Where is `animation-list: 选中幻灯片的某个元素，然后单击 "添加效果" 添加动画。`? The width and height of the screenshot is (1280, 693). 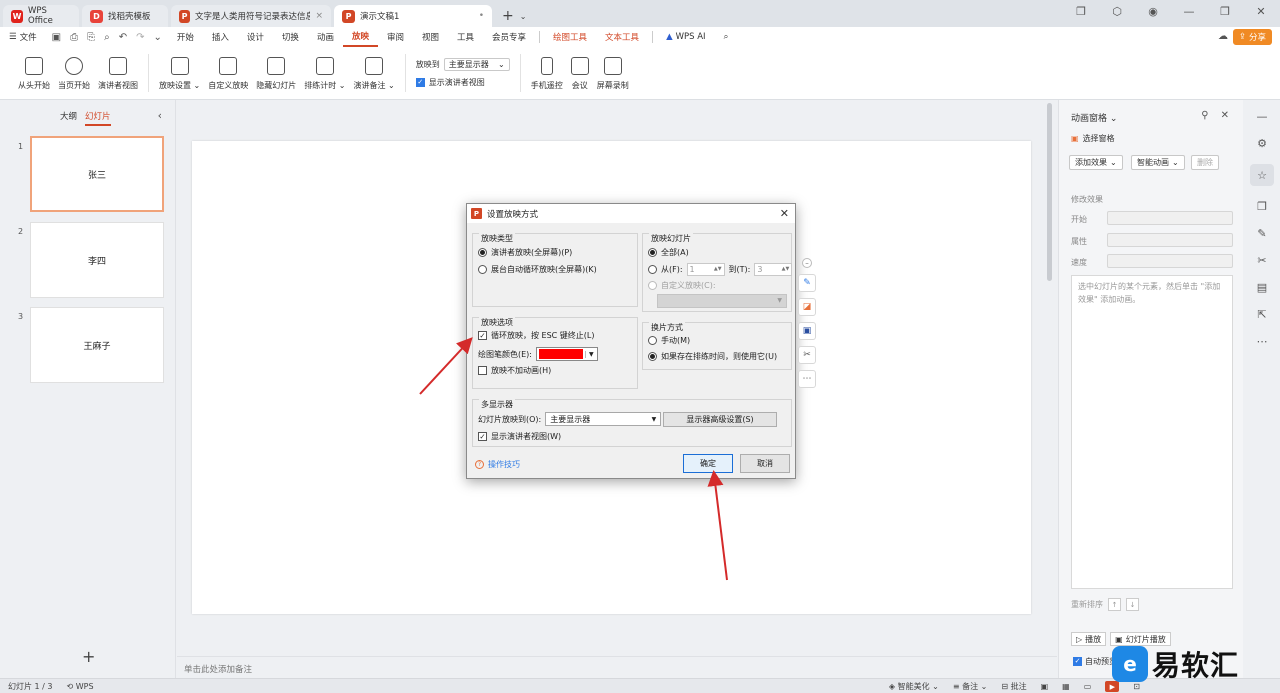
animation-list: 选中幻灯片的某个元素，然后单击 "添加效果" 添加动画。 is located at coordinates (1152, 432).